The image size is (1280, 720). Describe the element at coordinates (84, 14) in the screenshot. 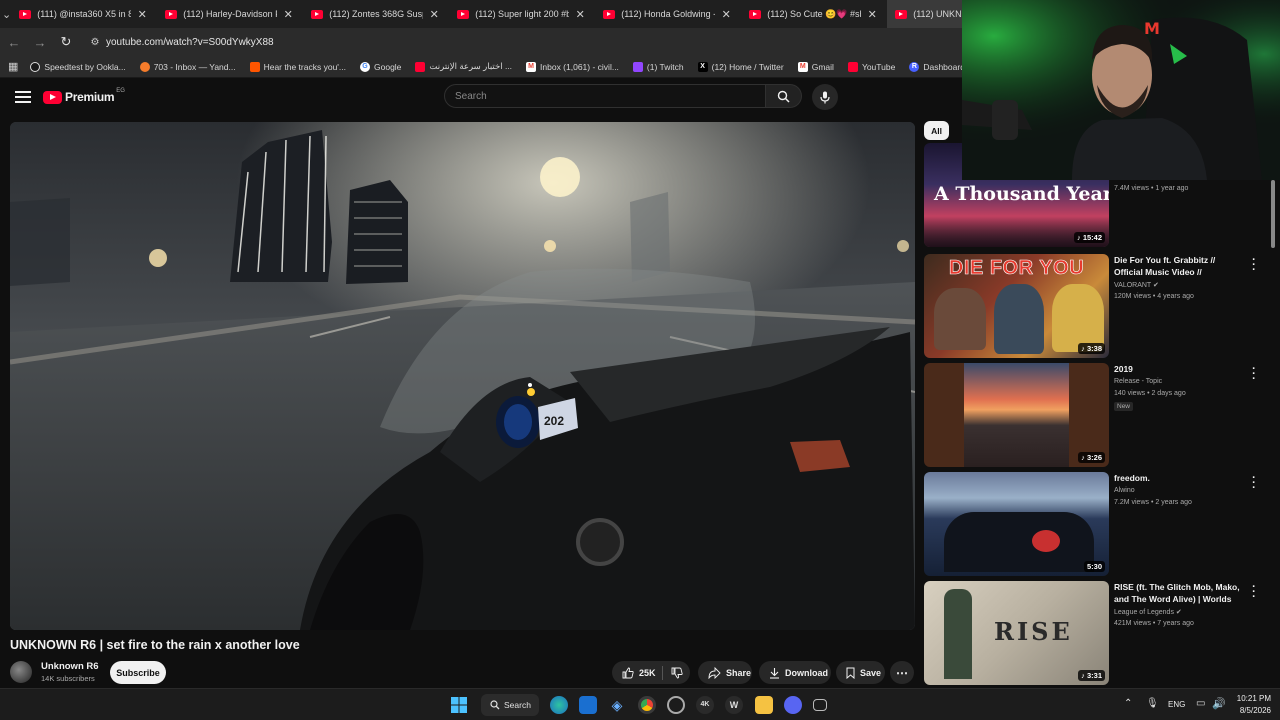

I see `browser-tab: (111) @insta360 X5 in 8k is✕` at that location.